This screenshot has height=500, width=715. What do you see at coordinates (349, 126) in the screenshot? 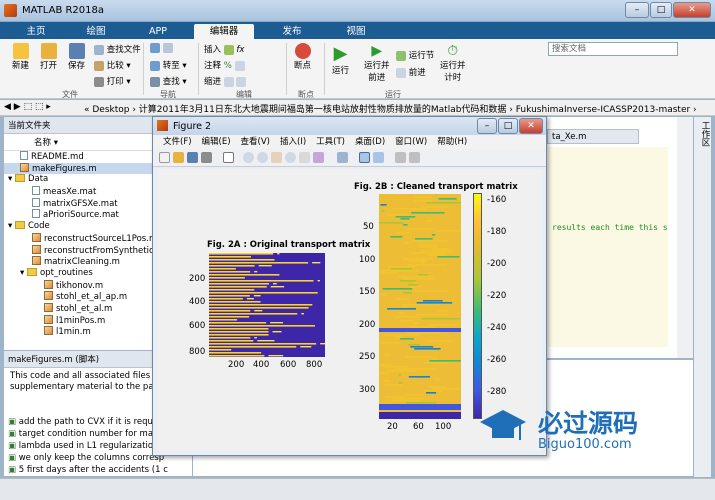
I see `figure-titlebar: Figure 2 – □ ✕` at bounding box center [349, 126].